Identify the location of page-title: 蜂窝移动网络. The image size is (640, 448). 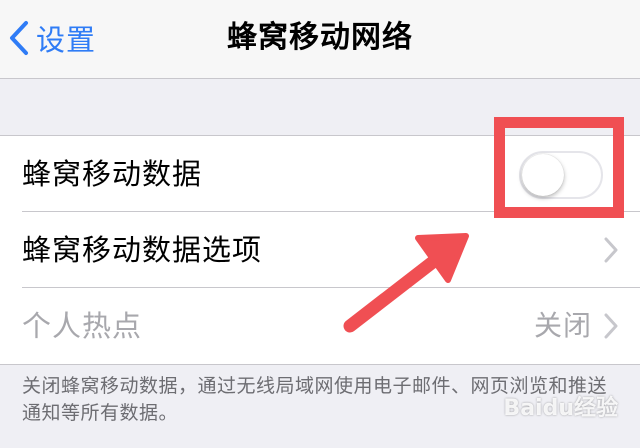
(320, 37).